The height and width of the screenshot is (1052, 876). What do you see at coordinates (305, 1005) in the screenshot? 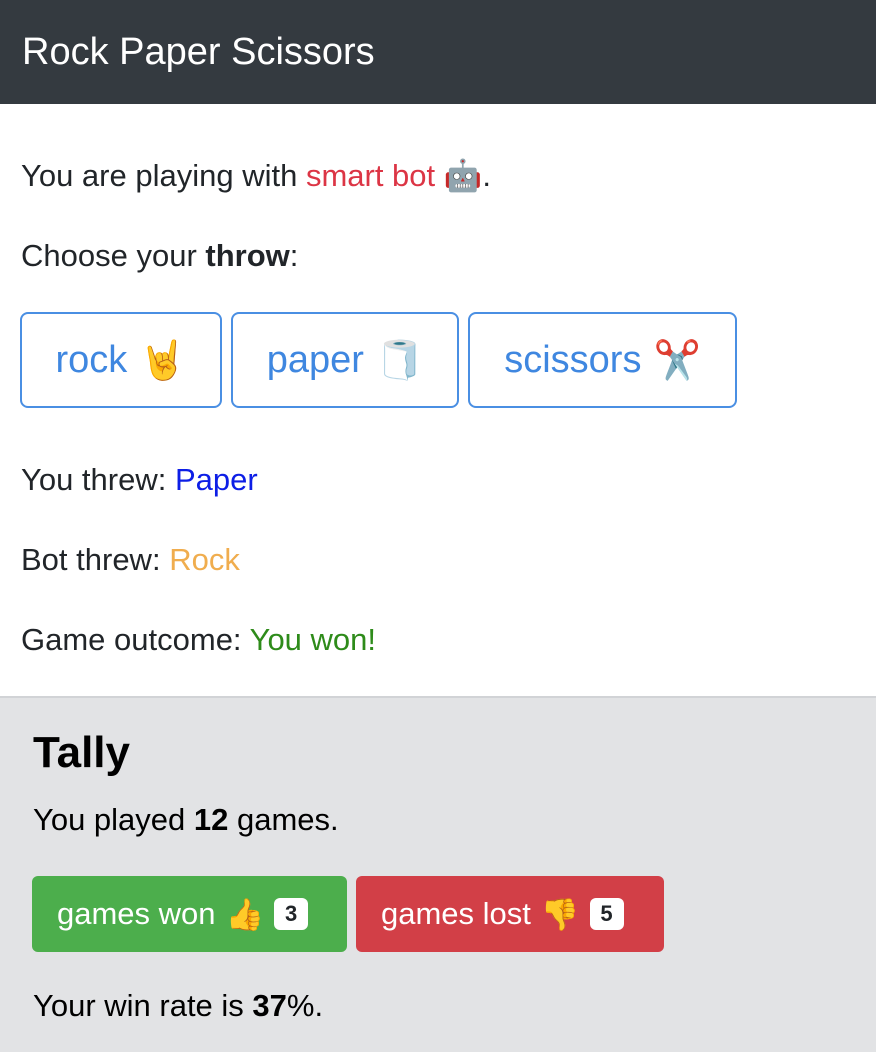
I see `winrate-suffix: %.` at bounding box center [305, 1005].